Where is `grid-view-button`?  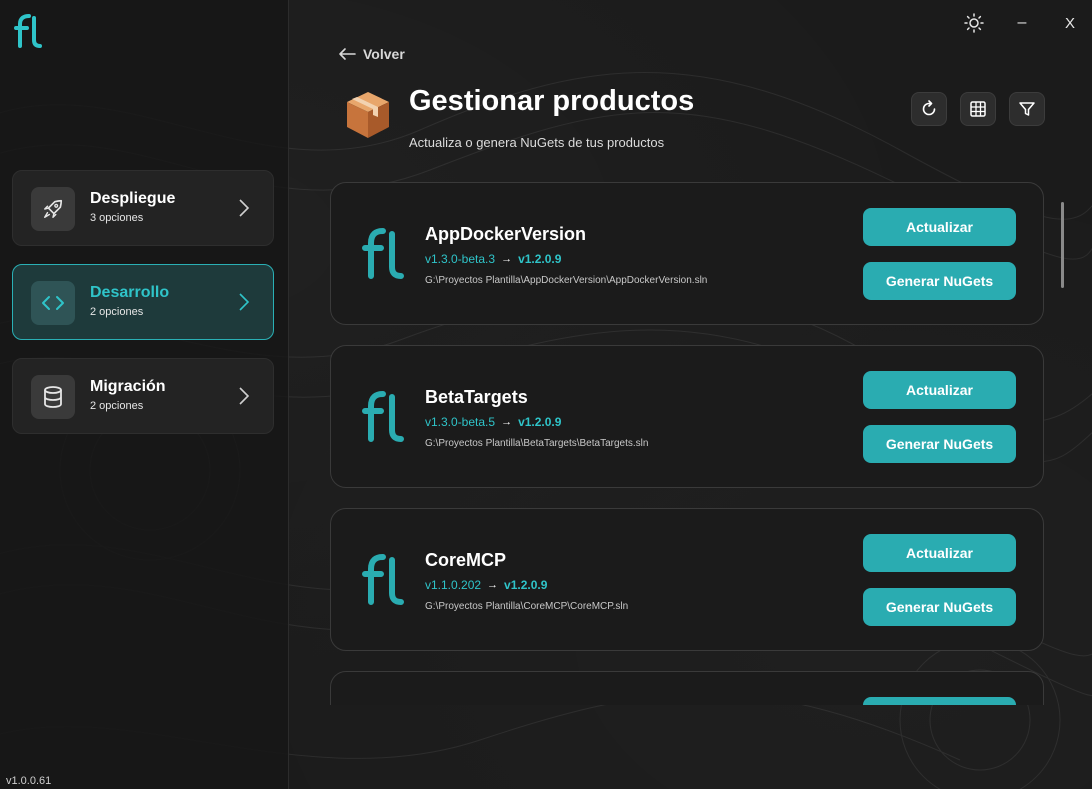
grid-view-button is located at coordinates (978, 109).